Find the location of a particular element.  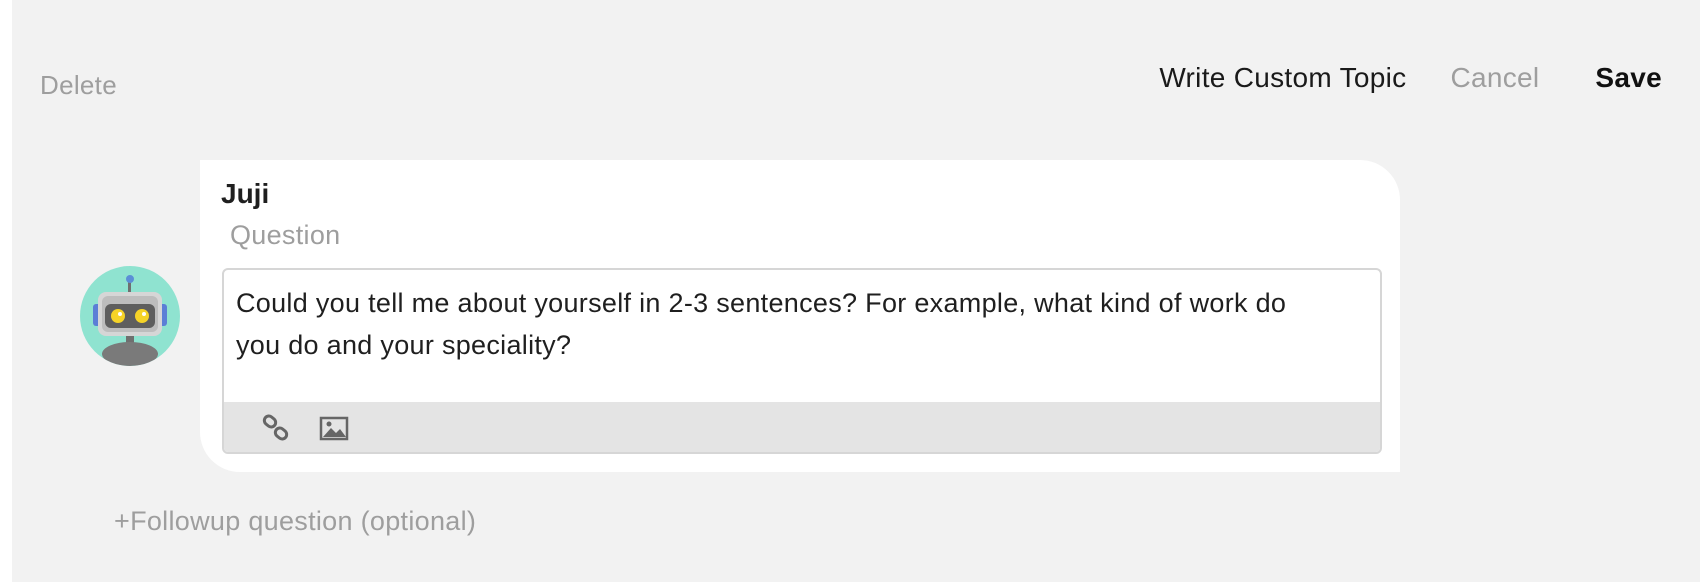

delete-button: Delete is located at coordinates (78, 85).